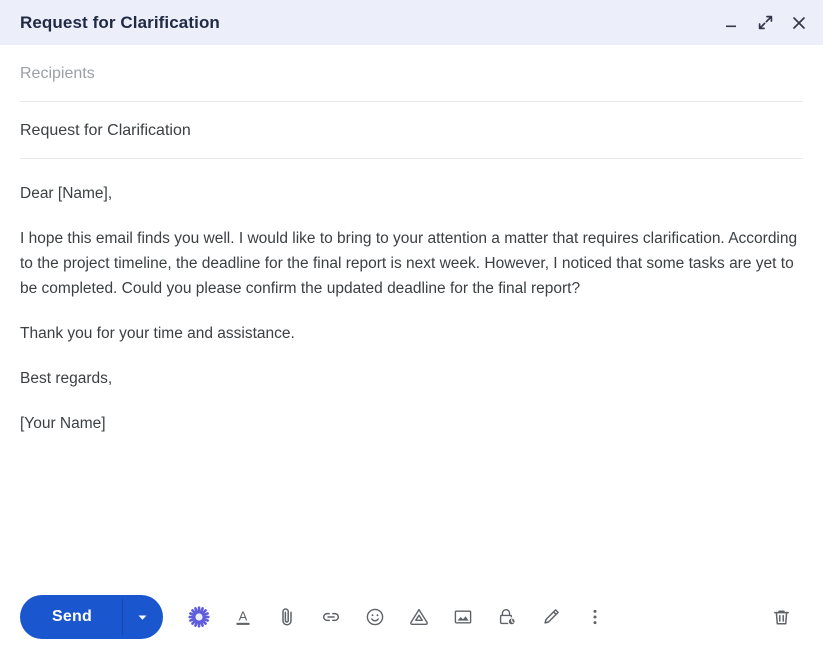 The height and width of the screenshot is (648, 823). Describe the element at coordinates (411, 130) in the screenshot. I see `subject-field: Request for Clarification` at that location.